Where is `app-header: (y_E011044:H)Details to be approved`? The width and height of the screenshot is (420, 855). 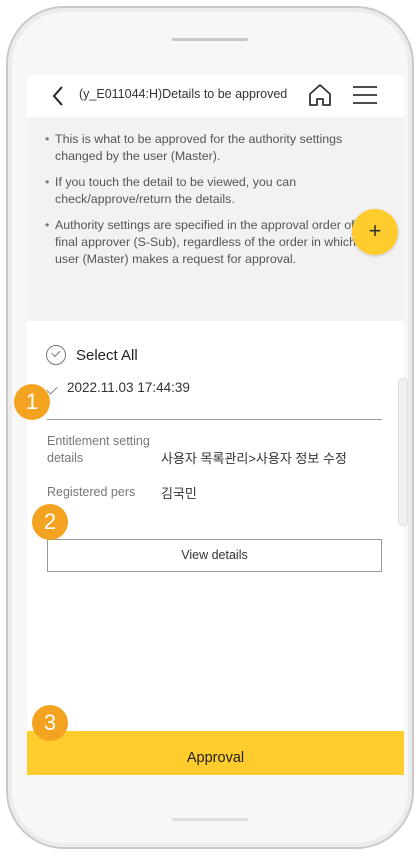
app-header: (y_E011044:H)Details to be approved is located at coordinates (215, 96).